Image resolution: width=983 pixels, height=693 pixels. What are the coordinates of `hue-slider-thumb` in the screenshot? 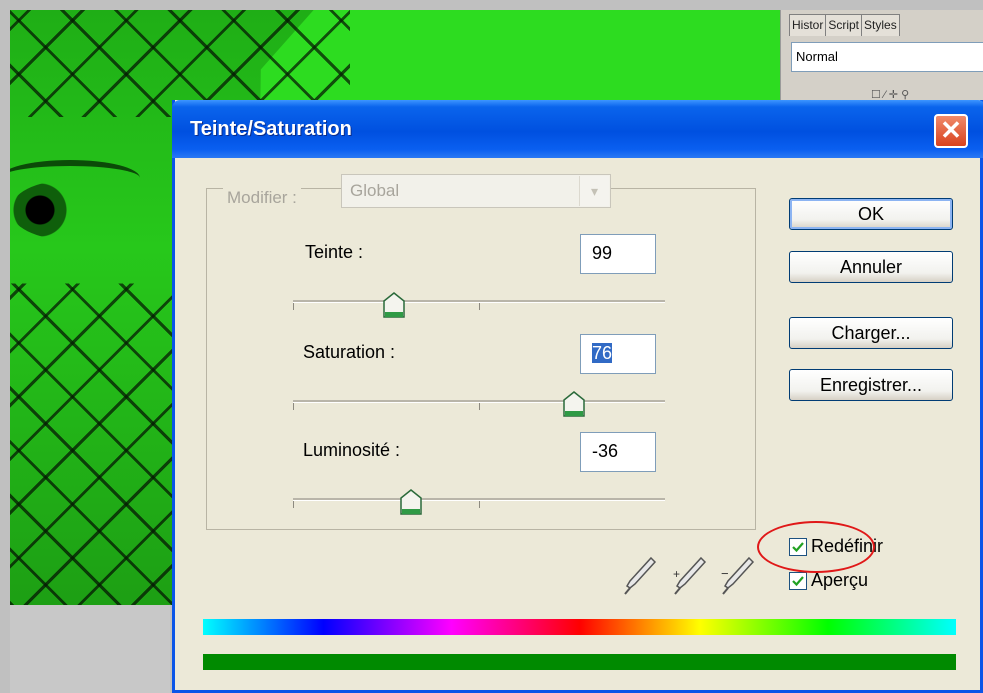 It's located at (394, 305).